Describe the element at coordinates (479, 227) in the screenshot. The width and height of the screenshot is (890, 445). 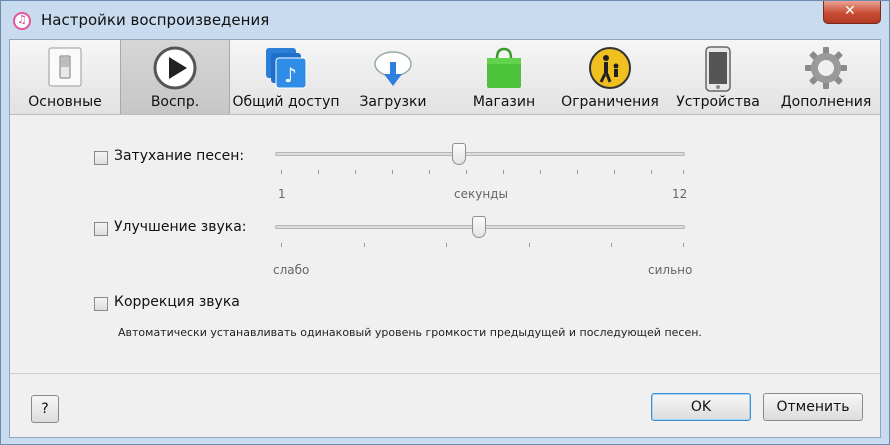
I see `sound-enhancer-slider-thumb` at that location.